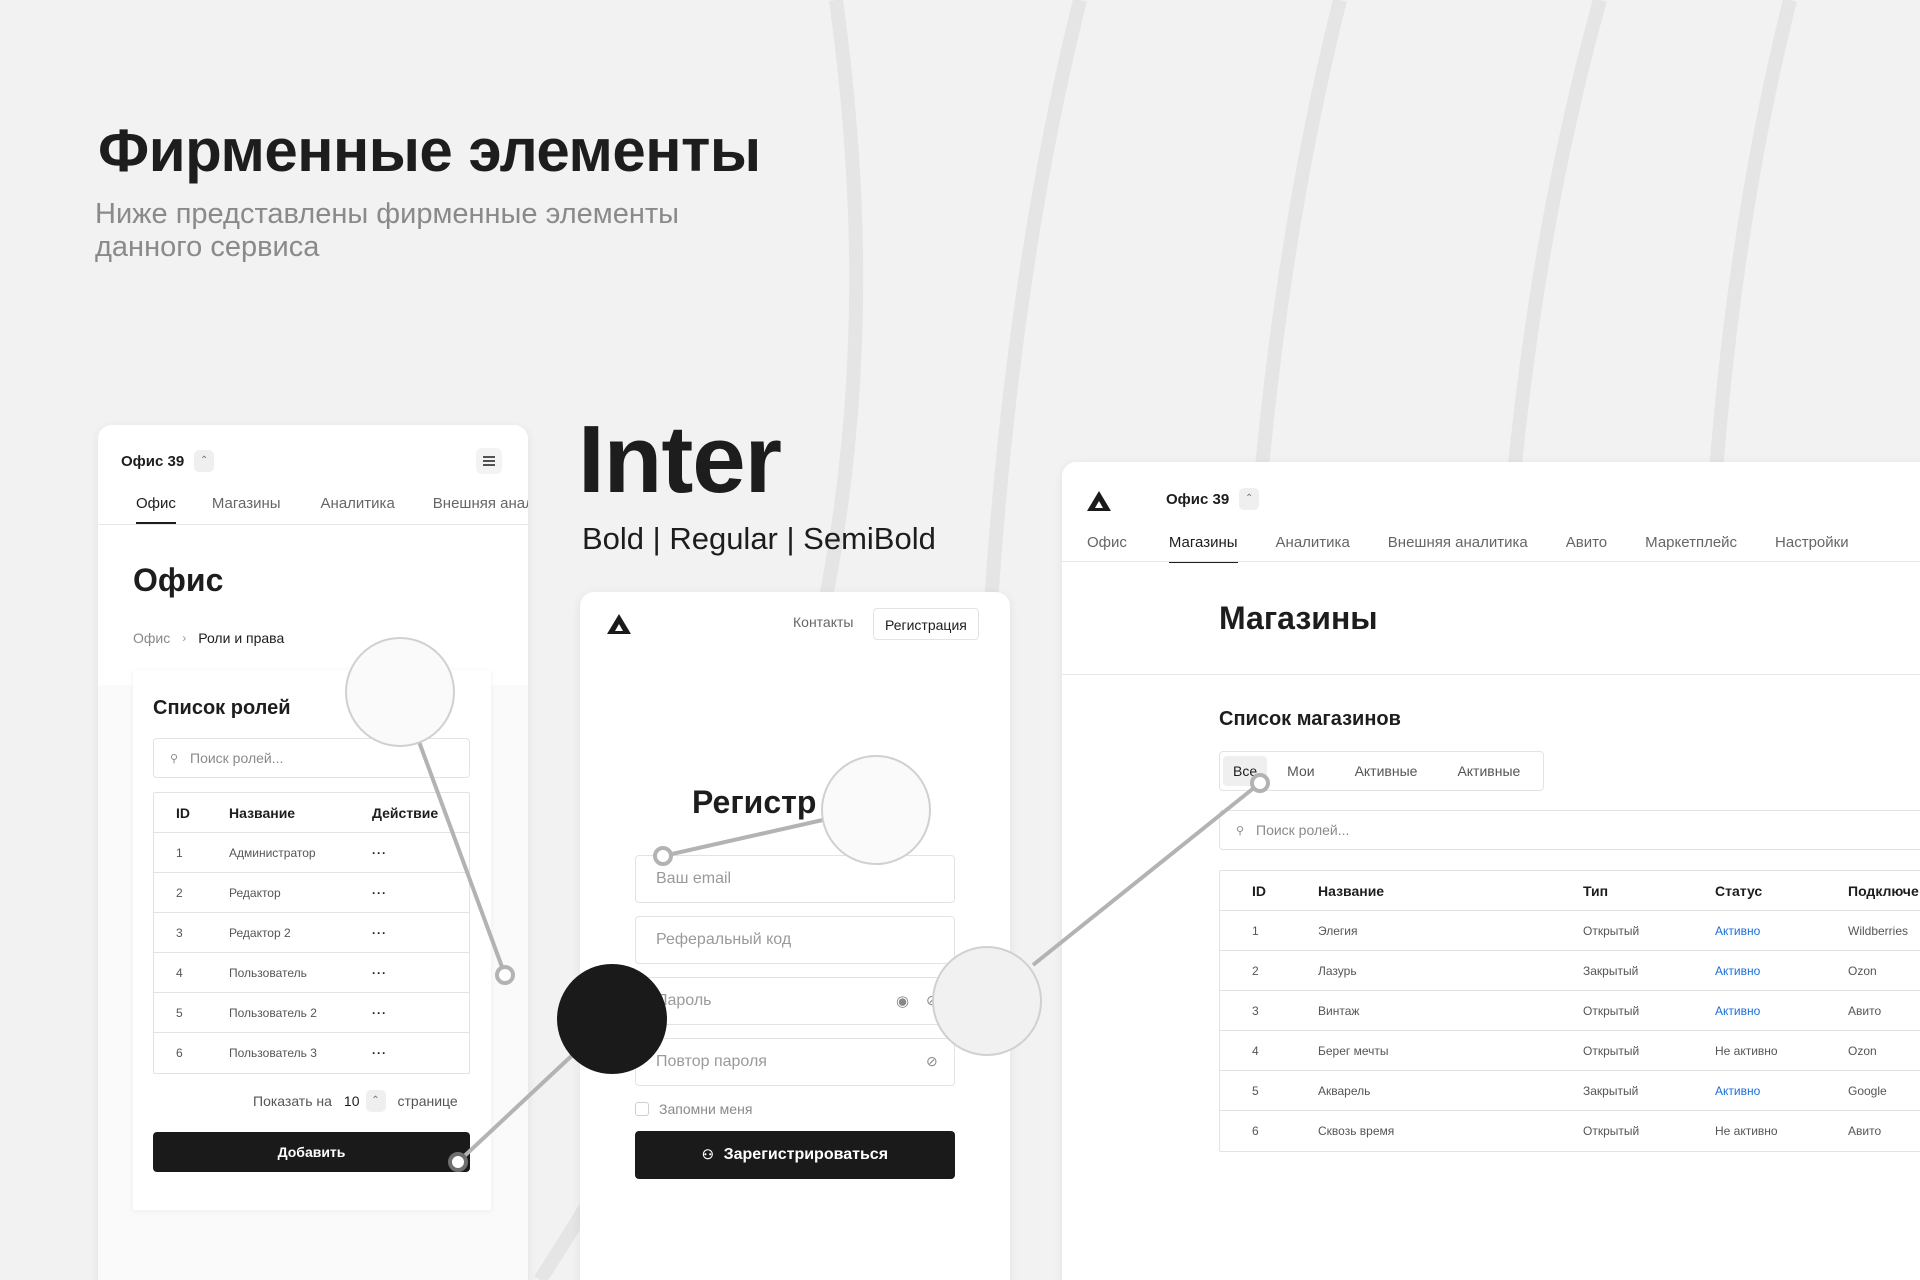  Describe the element at coordinates (759, 538) in the screenshot. I see `font-weights: Bold | Regular | SemiBold` at that location.